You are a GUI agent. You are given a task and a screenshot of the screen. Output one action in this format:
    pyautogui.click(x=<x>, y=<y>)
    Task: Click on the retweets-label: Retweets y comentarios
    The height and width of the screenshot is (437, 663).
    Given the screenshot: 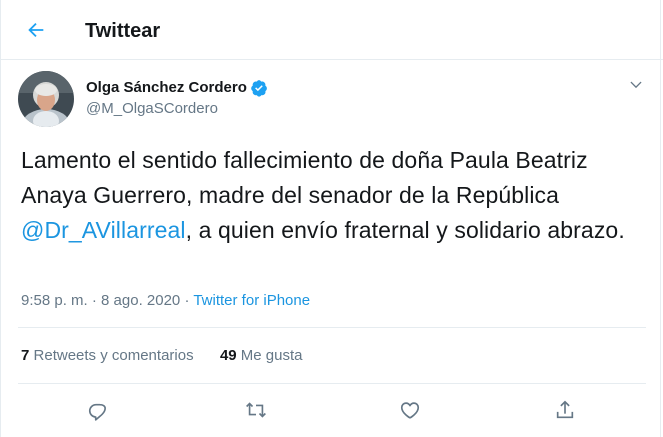 What is the action you would take?
    pyautogui.click(x=113, y=355)
    